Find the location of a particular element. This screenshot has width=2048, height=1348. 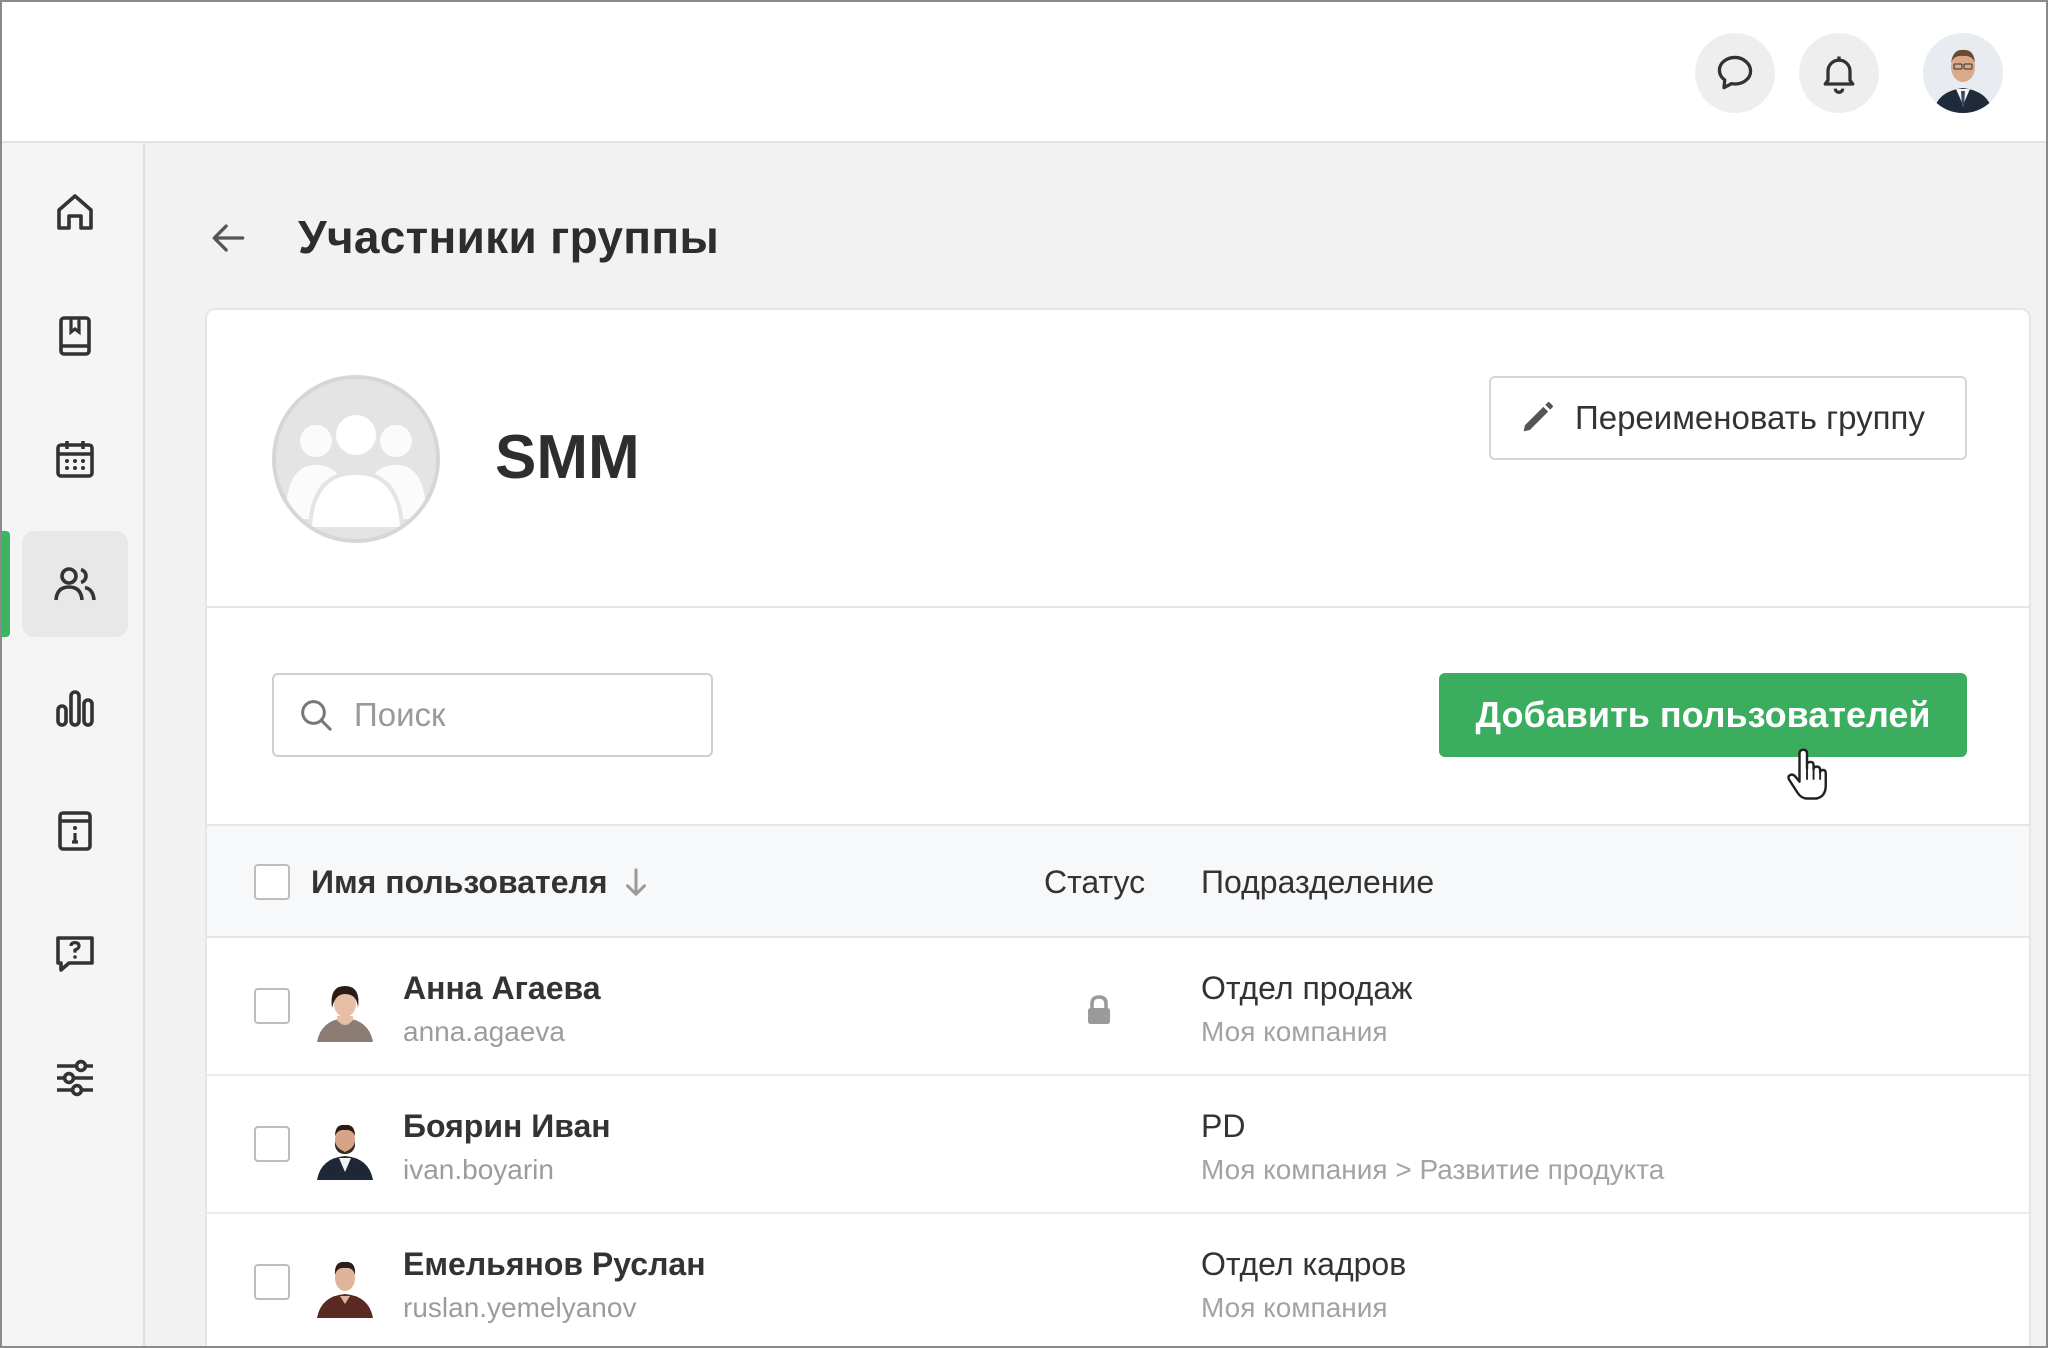

user-name: Емельянов Руслан is located at coordinates (554, 1264).